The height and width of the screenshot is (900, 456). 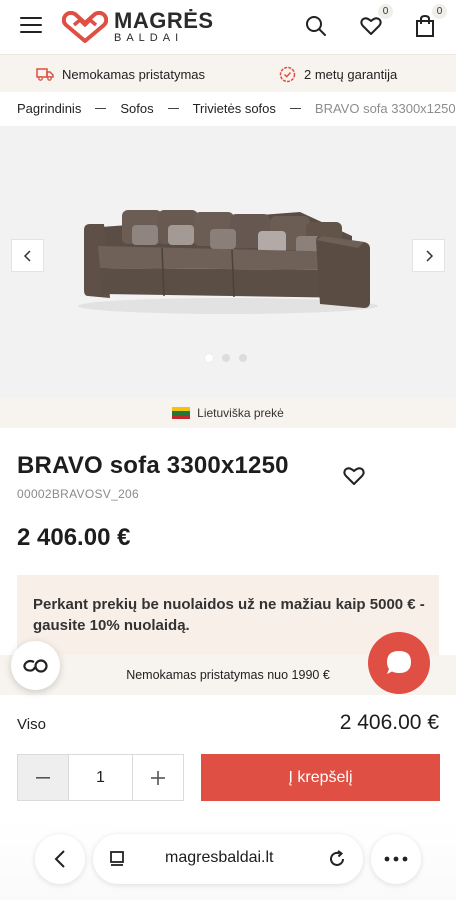 What do you see at coordinates (181, 413) in the screenshot?
I see `lithuania-flag-icon` at bounding box center [181, 413].